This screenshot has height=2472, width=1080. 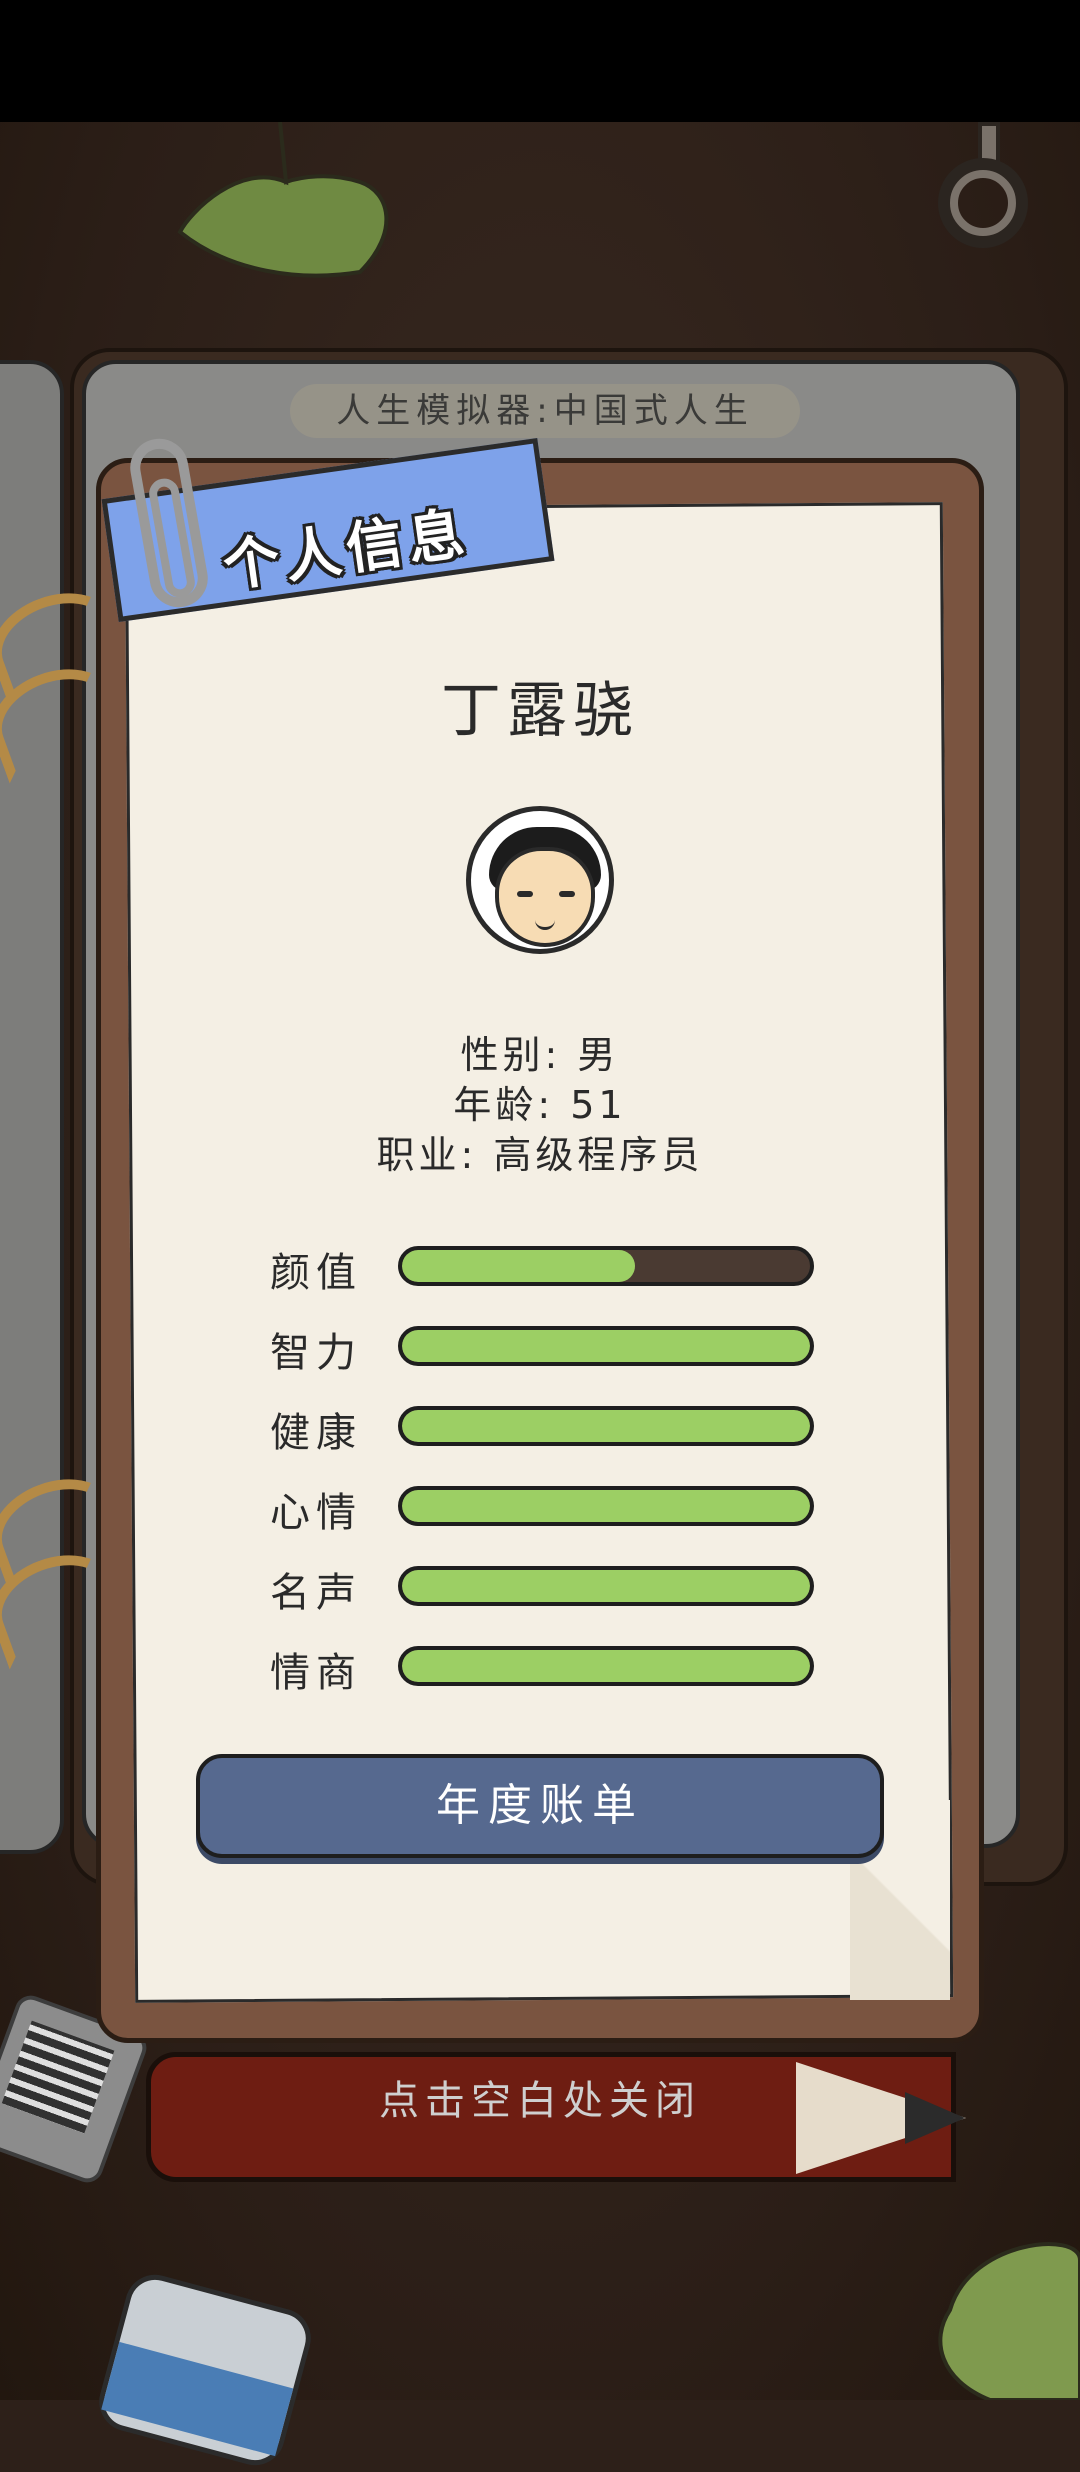 I want to click on stat-label: 心情, so click(x=316, y=1513).